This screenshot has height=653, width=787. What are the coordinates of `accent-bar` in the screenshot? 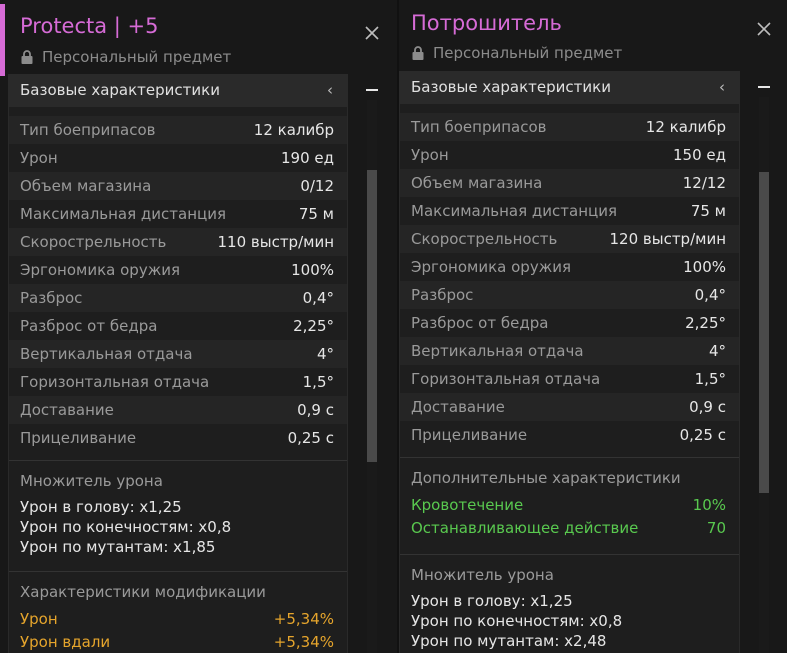 It's located at (2, 40).